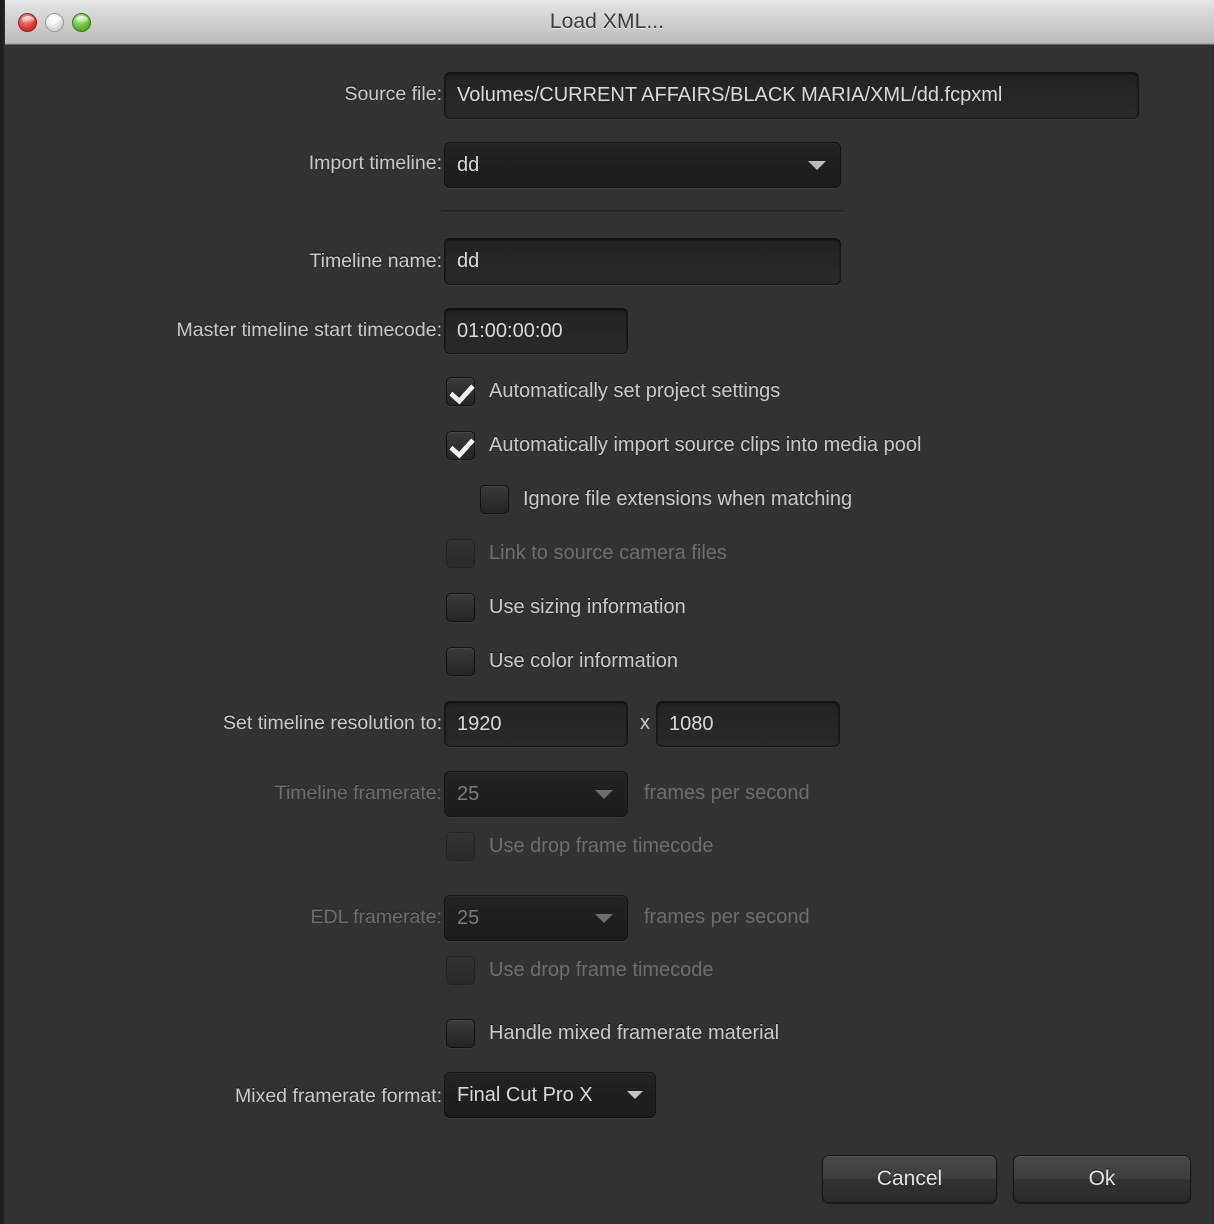 The width and height of the screenshot is (1214, 1224). I want to click on checkbox-label-use-sizing-information: Use sizing information, so click(587, 607).